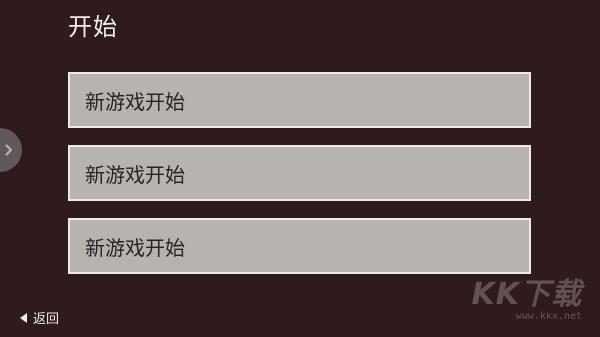 This screenshot has height=337, width=600. I want to click on back-button: 返回, so click(39, 317).